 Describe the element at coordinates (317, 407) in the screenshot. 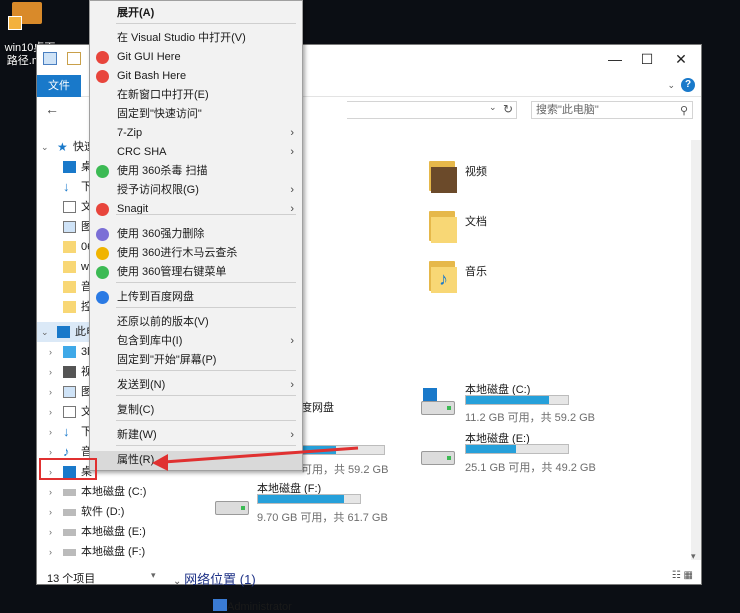

I see `baidu-netdisk-label: 度网盘` at that location.